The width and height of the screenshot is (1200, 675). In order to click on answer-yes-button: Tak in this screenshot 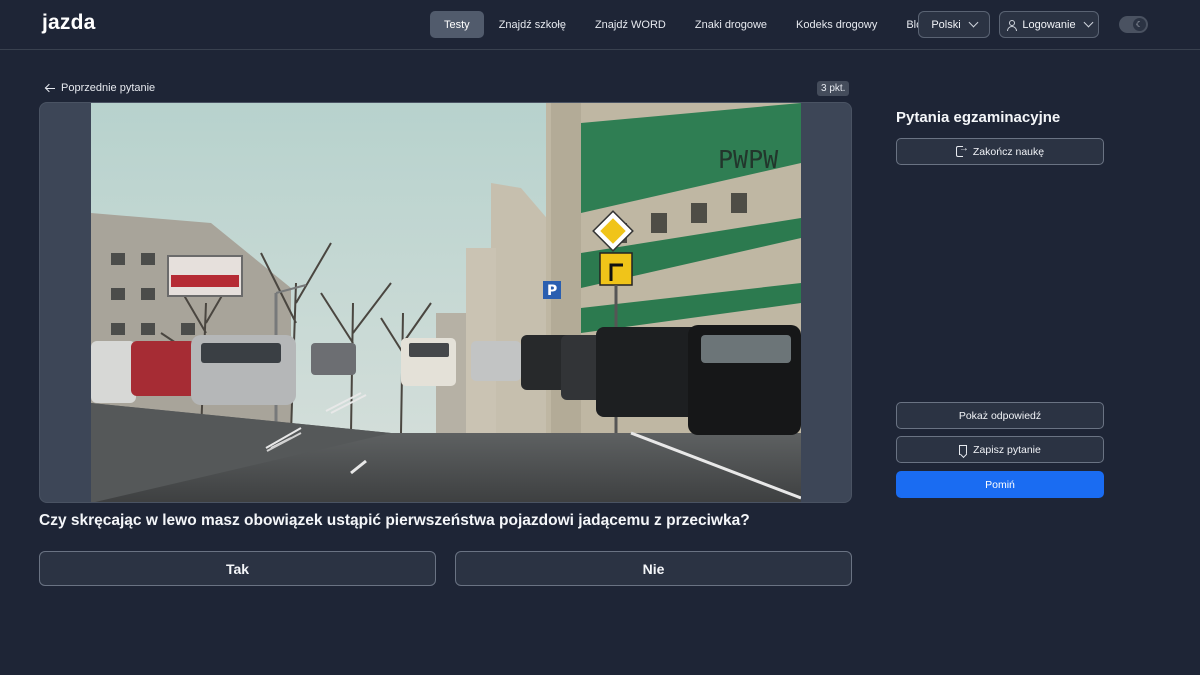, I will do `click(237, 568)`.